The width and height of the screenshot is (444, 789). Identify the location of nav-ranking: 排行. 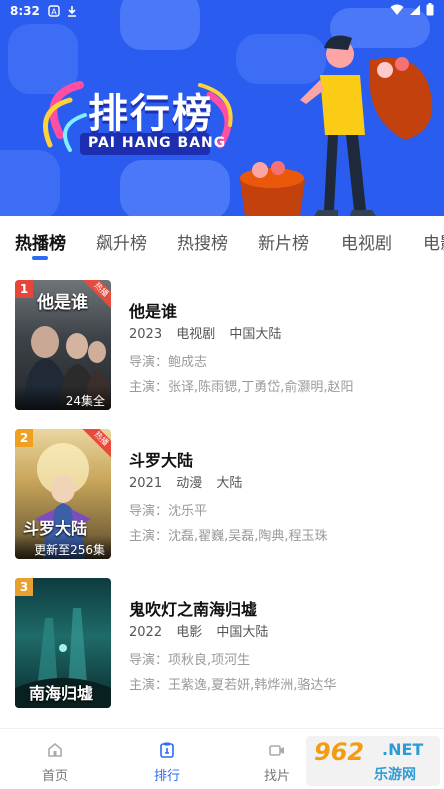
(167, 759).